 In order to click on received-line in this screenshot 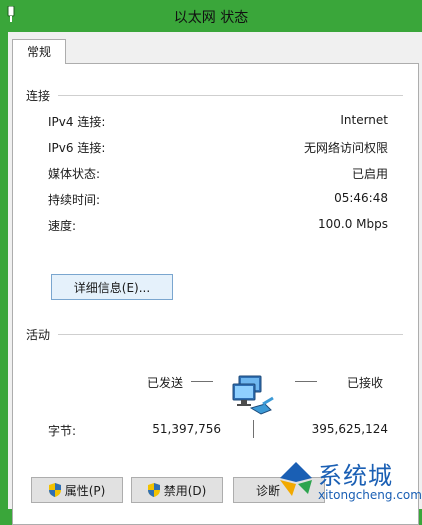, I will do `click(306, 381)`.